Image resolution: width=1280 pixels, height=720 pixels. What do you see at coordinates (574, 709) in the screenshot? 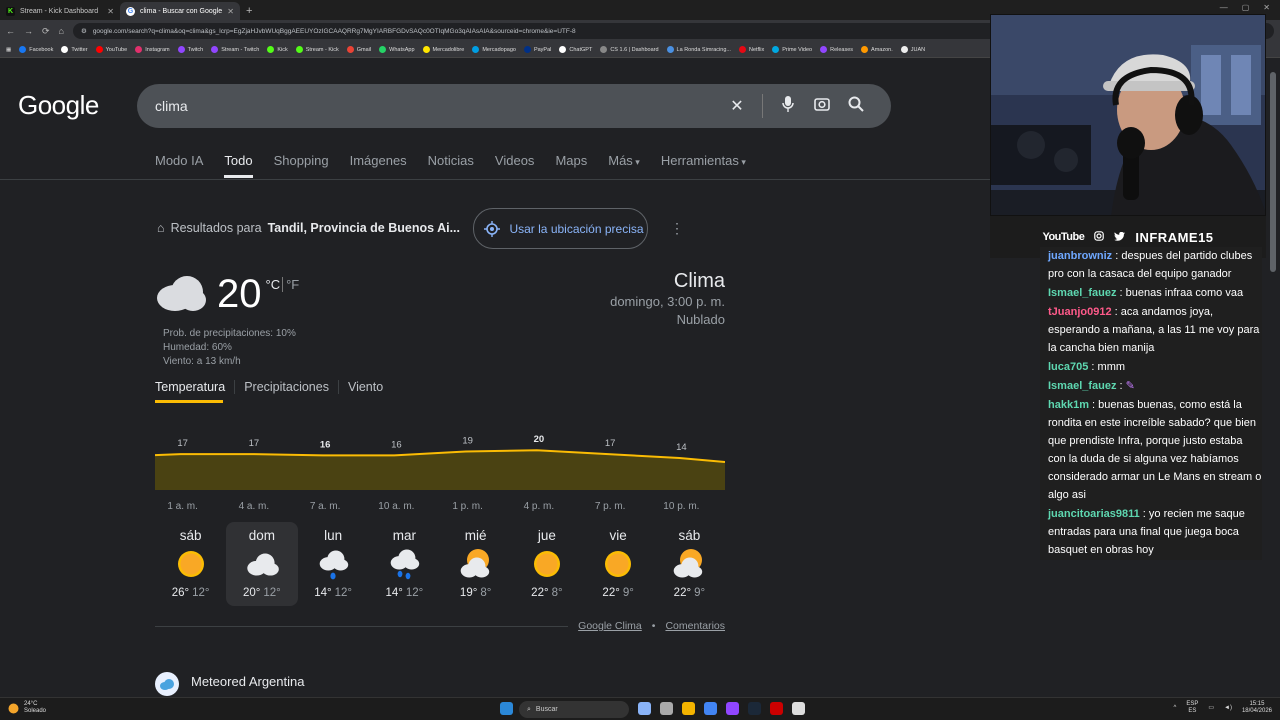
I see `taskbar-search: ⌕ Buscar` at bounding box center [574, 709].